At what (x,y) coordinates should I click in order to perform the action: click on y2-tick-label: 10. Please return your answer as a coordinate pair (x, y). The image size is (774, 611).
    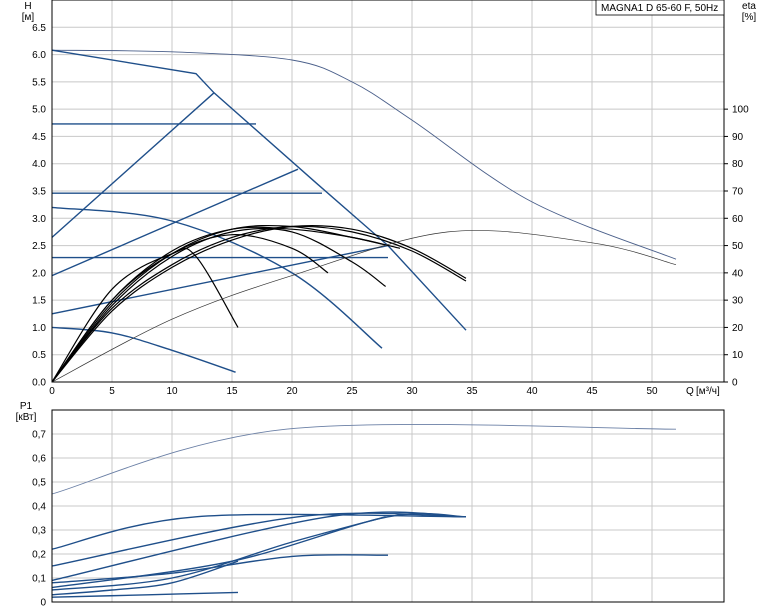
    Looking at the image, I should click on (738, 355).